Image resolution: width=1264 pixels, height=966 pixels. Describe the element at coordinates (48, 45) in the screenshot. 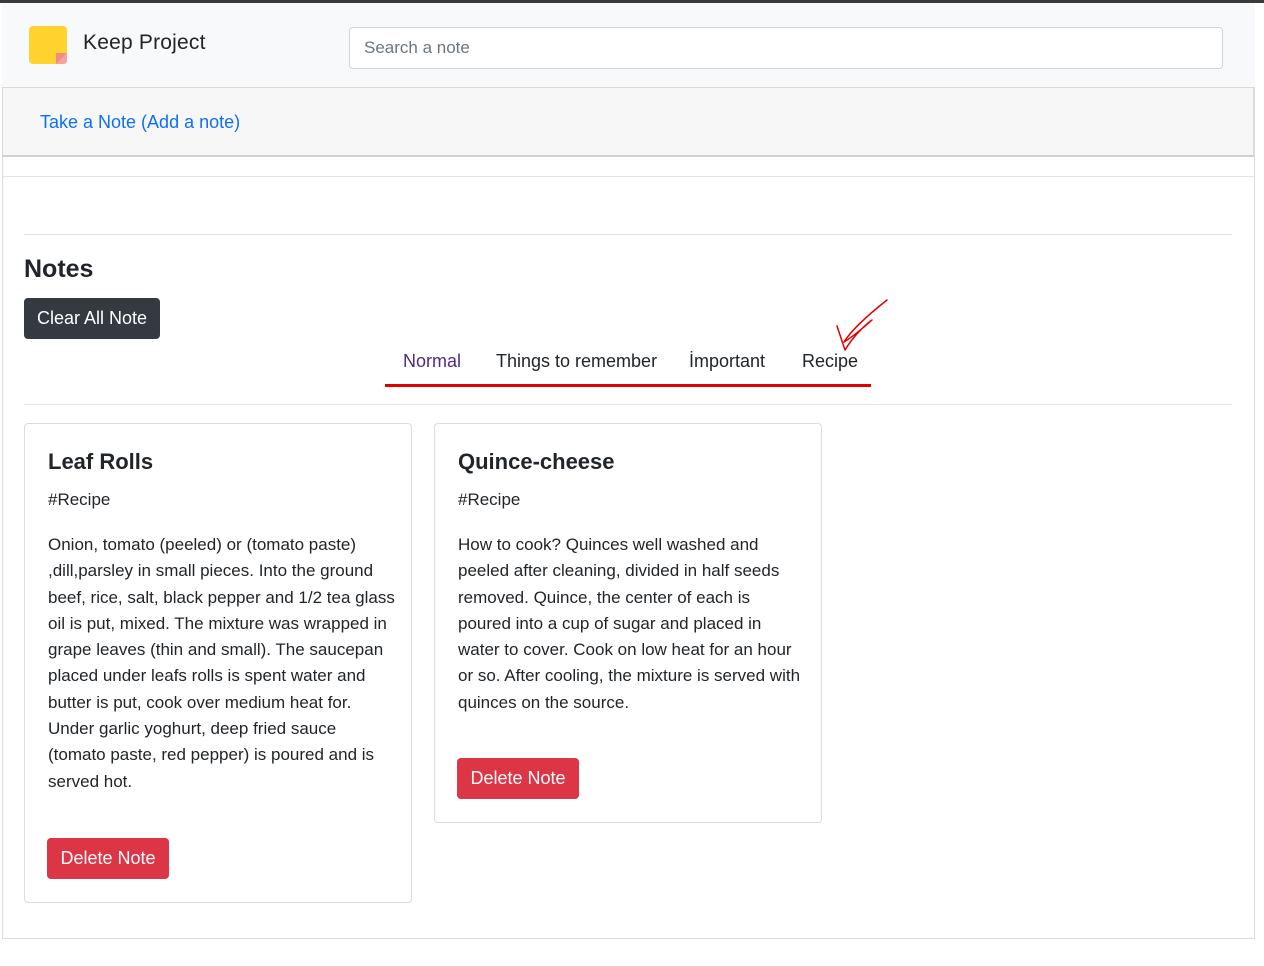

I see `sticky-note-icon` at that location.